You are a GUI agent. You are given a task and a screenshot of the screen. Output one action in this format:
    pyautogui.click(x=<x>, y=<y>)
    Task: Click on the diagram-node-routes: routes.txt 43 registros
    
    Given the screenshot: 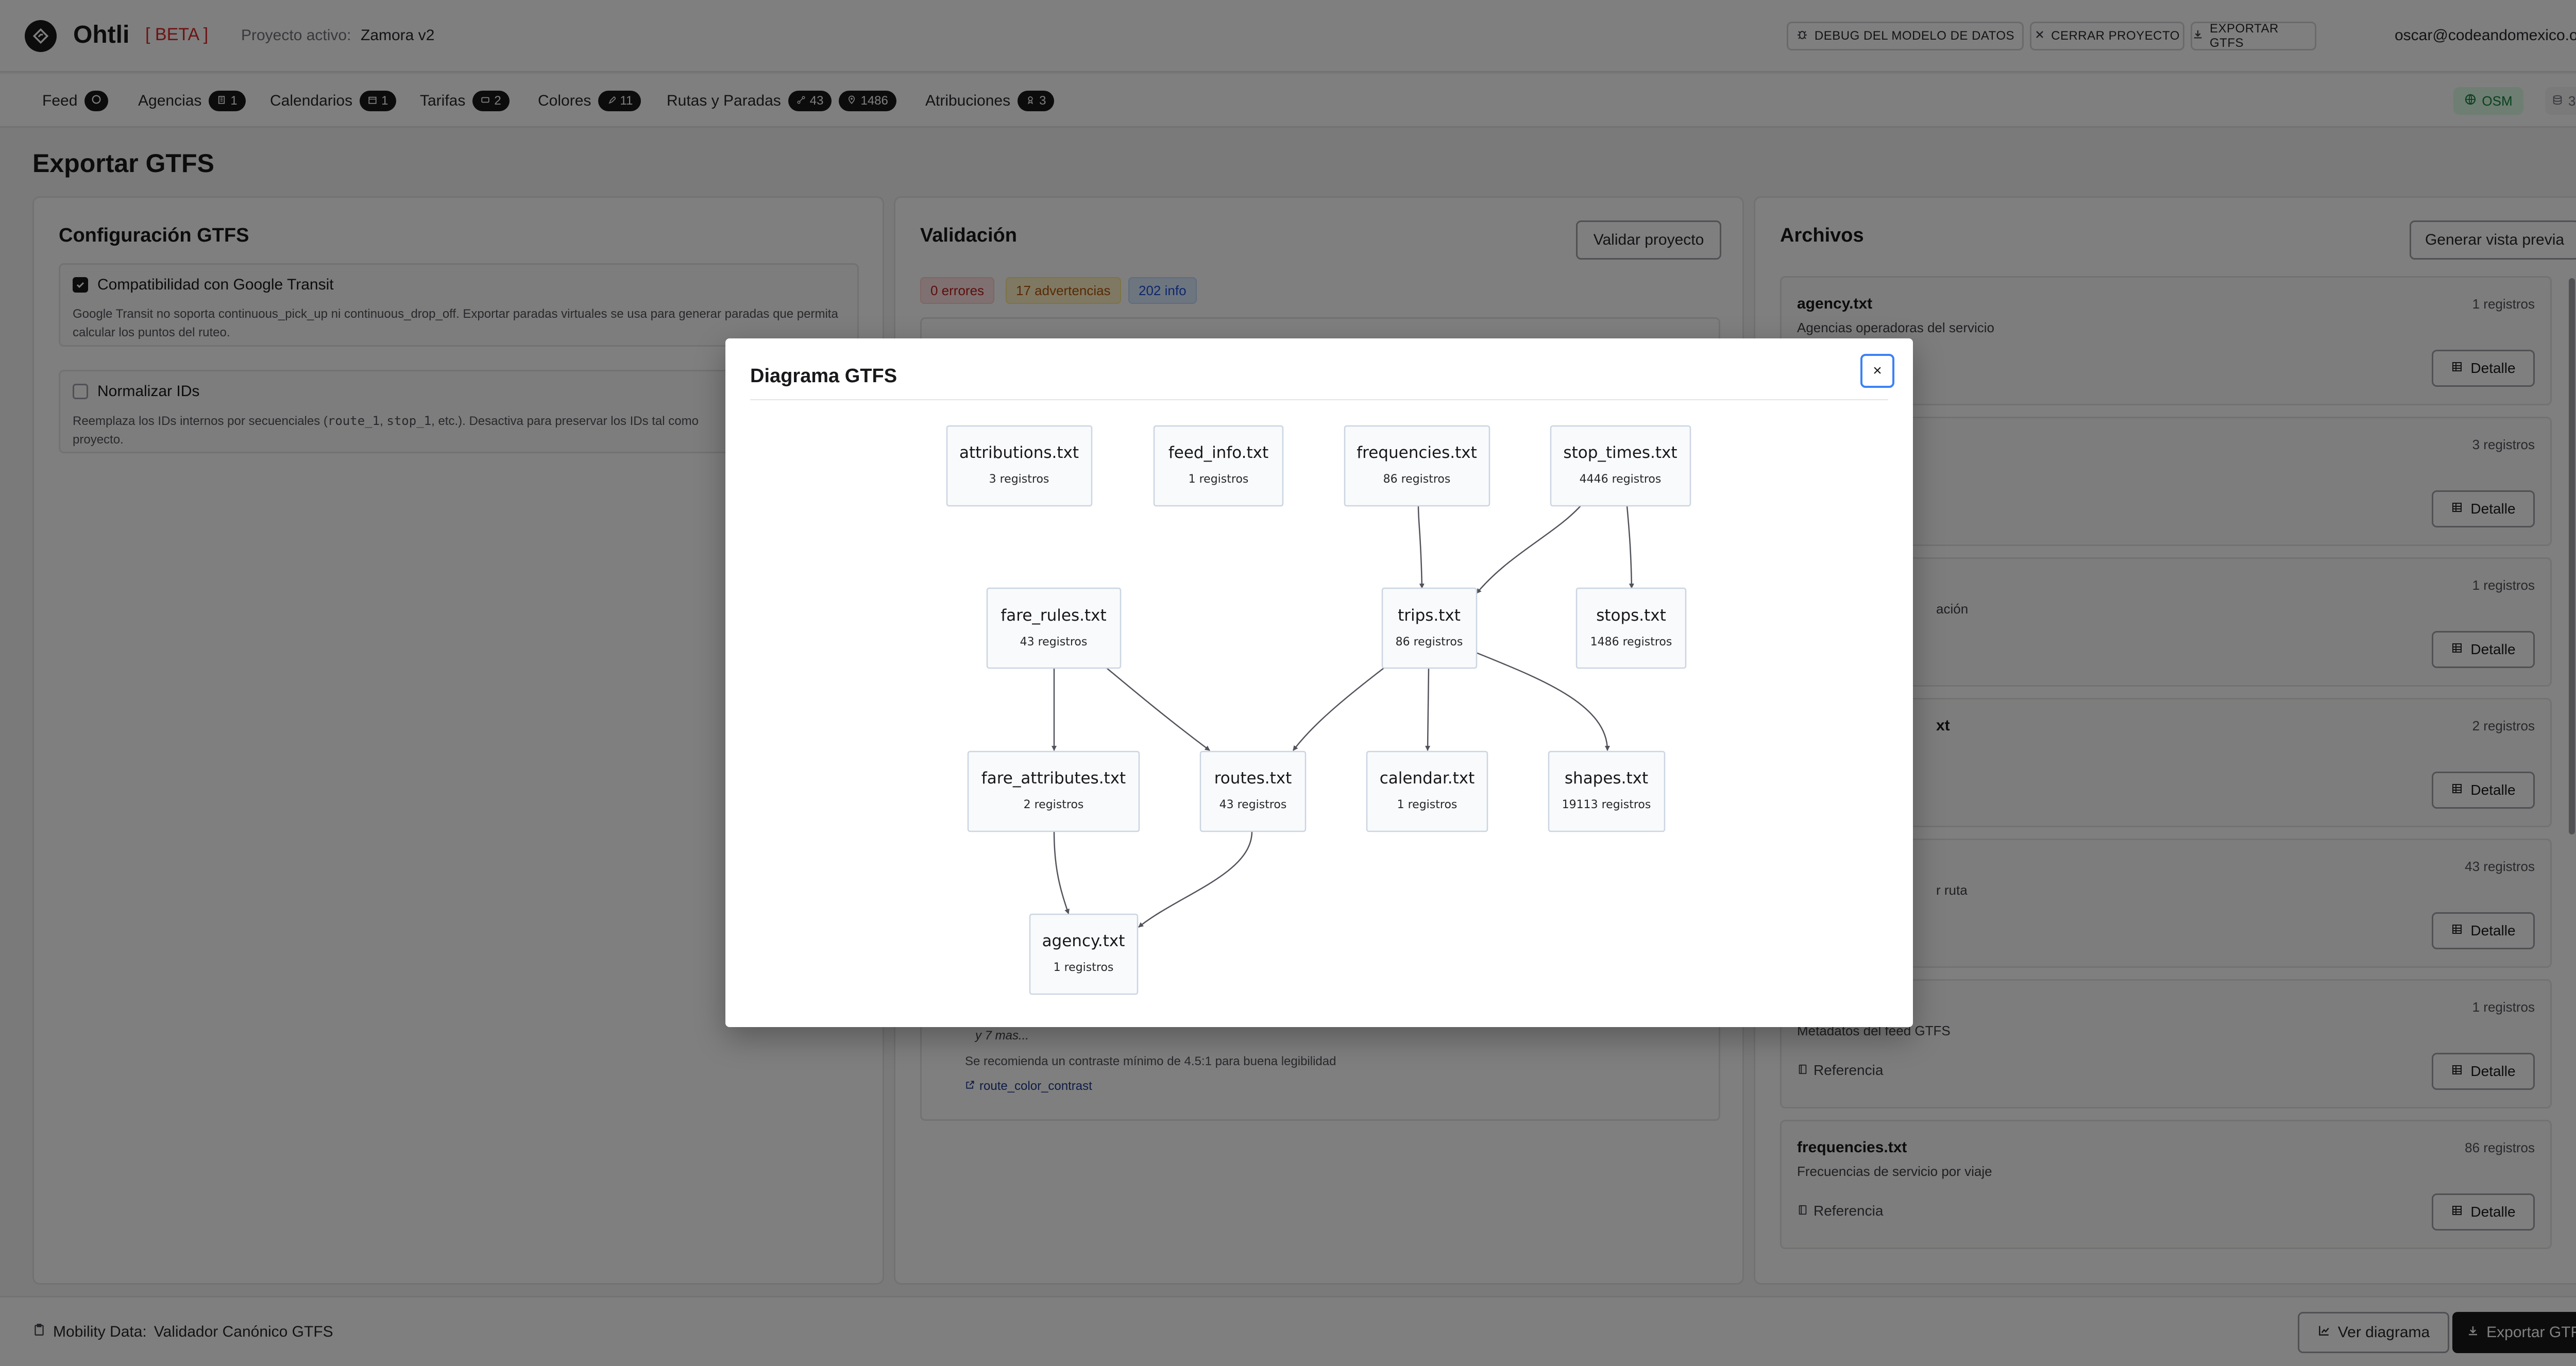 What is the action you would take?
    pyautogui.click(x=1253, y=791)
    